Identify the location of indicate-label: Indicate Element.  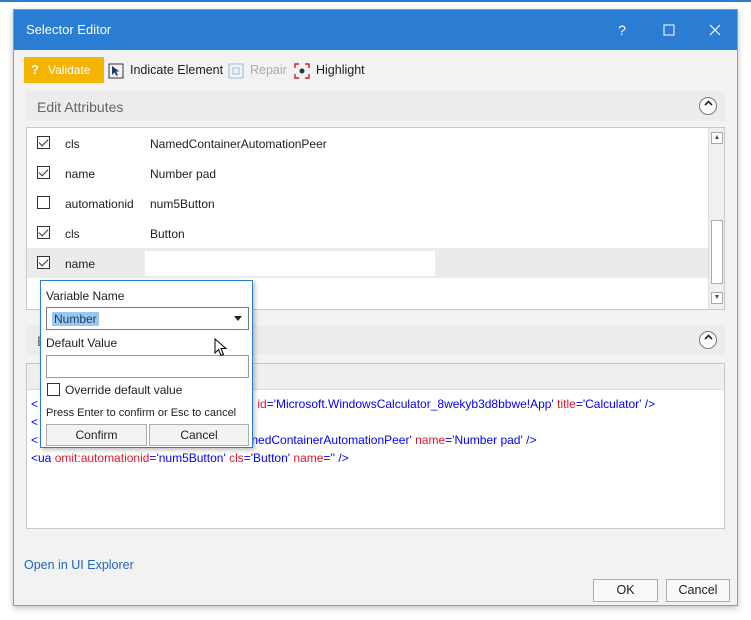
(177, 70).